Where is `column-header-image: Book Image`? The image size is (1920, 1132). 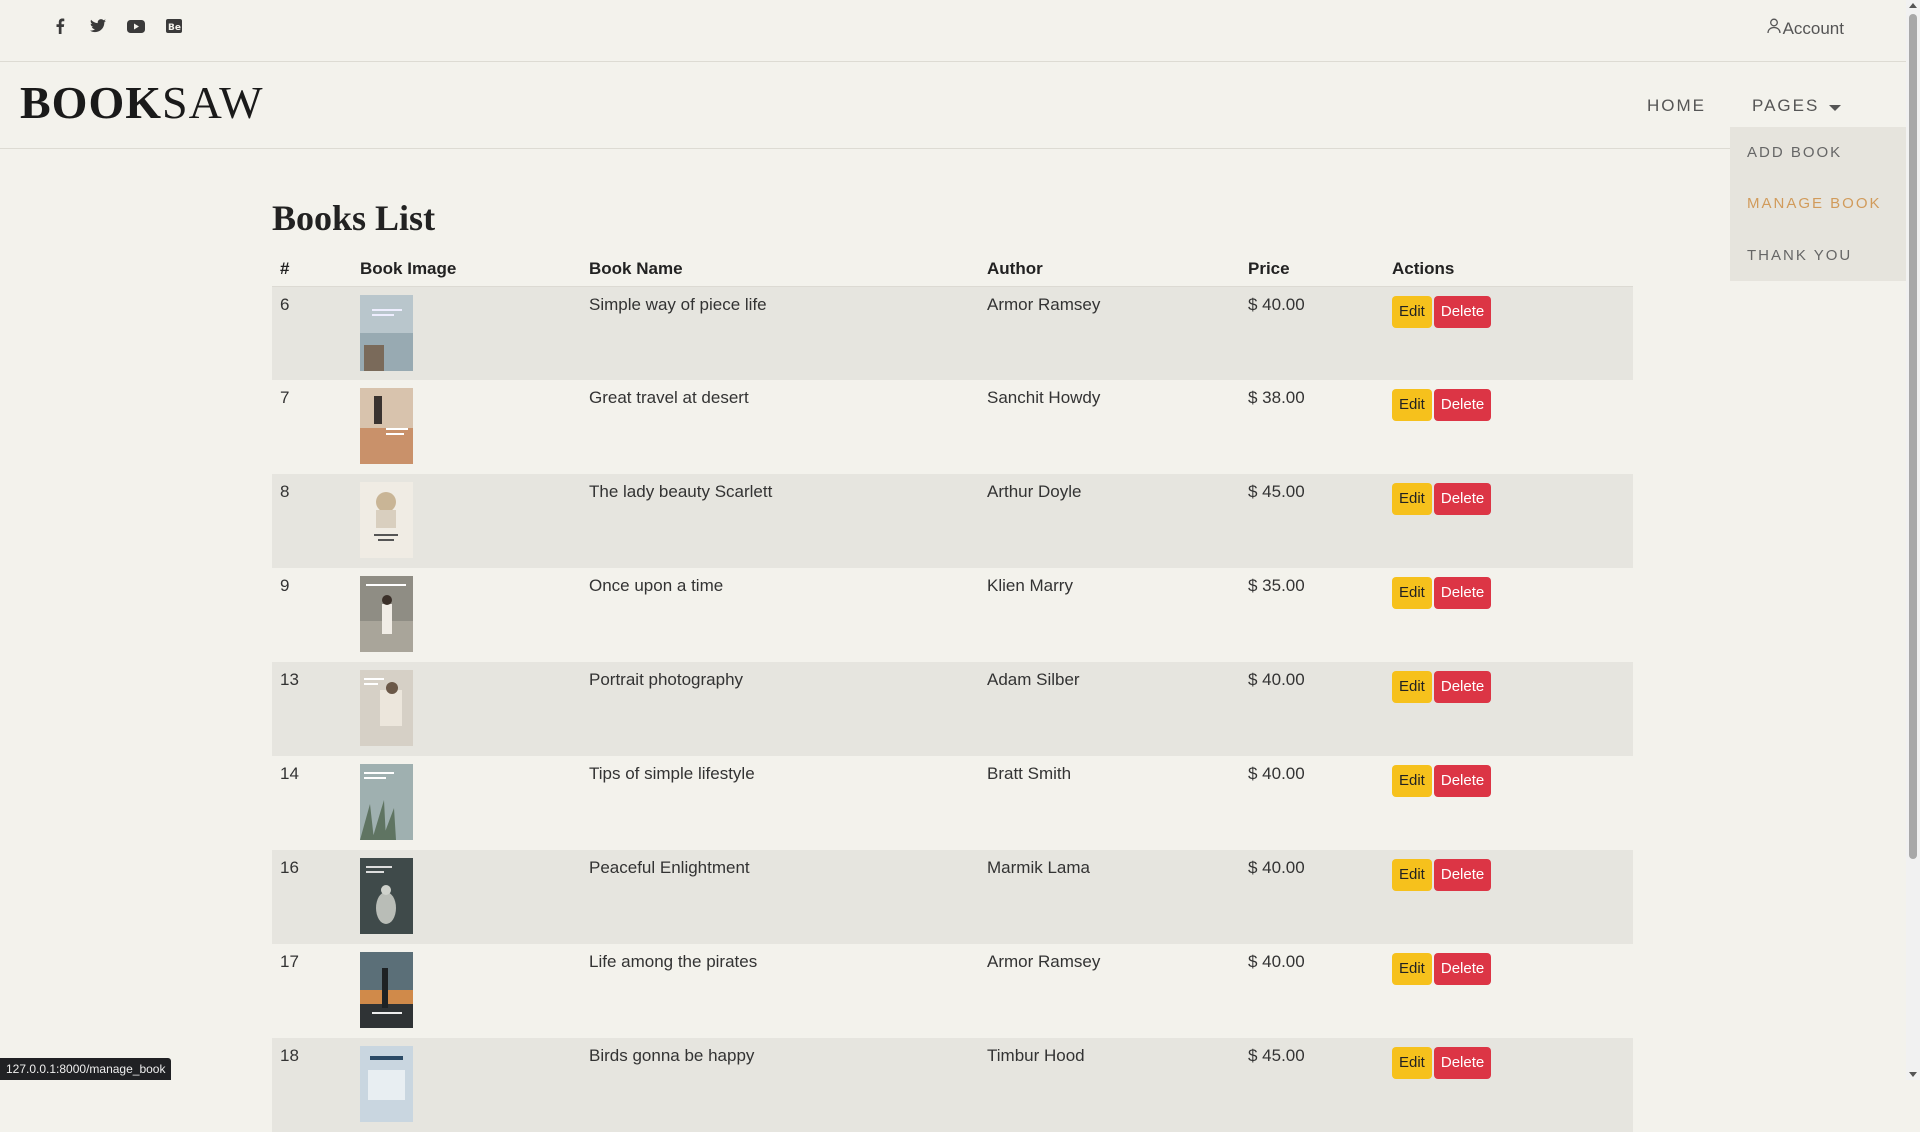 column-header-image: Book Image is located at coordinates (466, 269).